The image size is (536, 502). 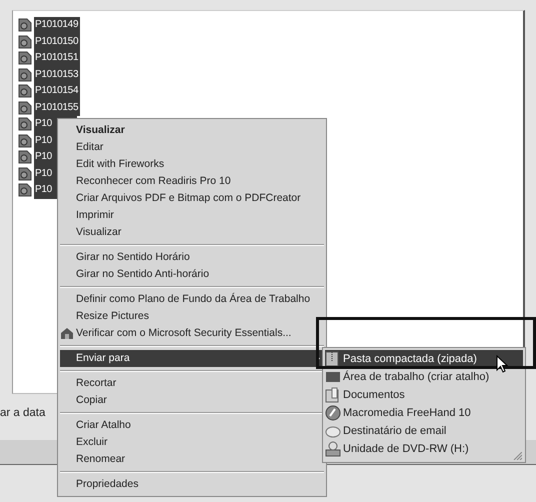 I want to click on menu-item: Girar no Sentido Horário, so click(x=192, y=257).